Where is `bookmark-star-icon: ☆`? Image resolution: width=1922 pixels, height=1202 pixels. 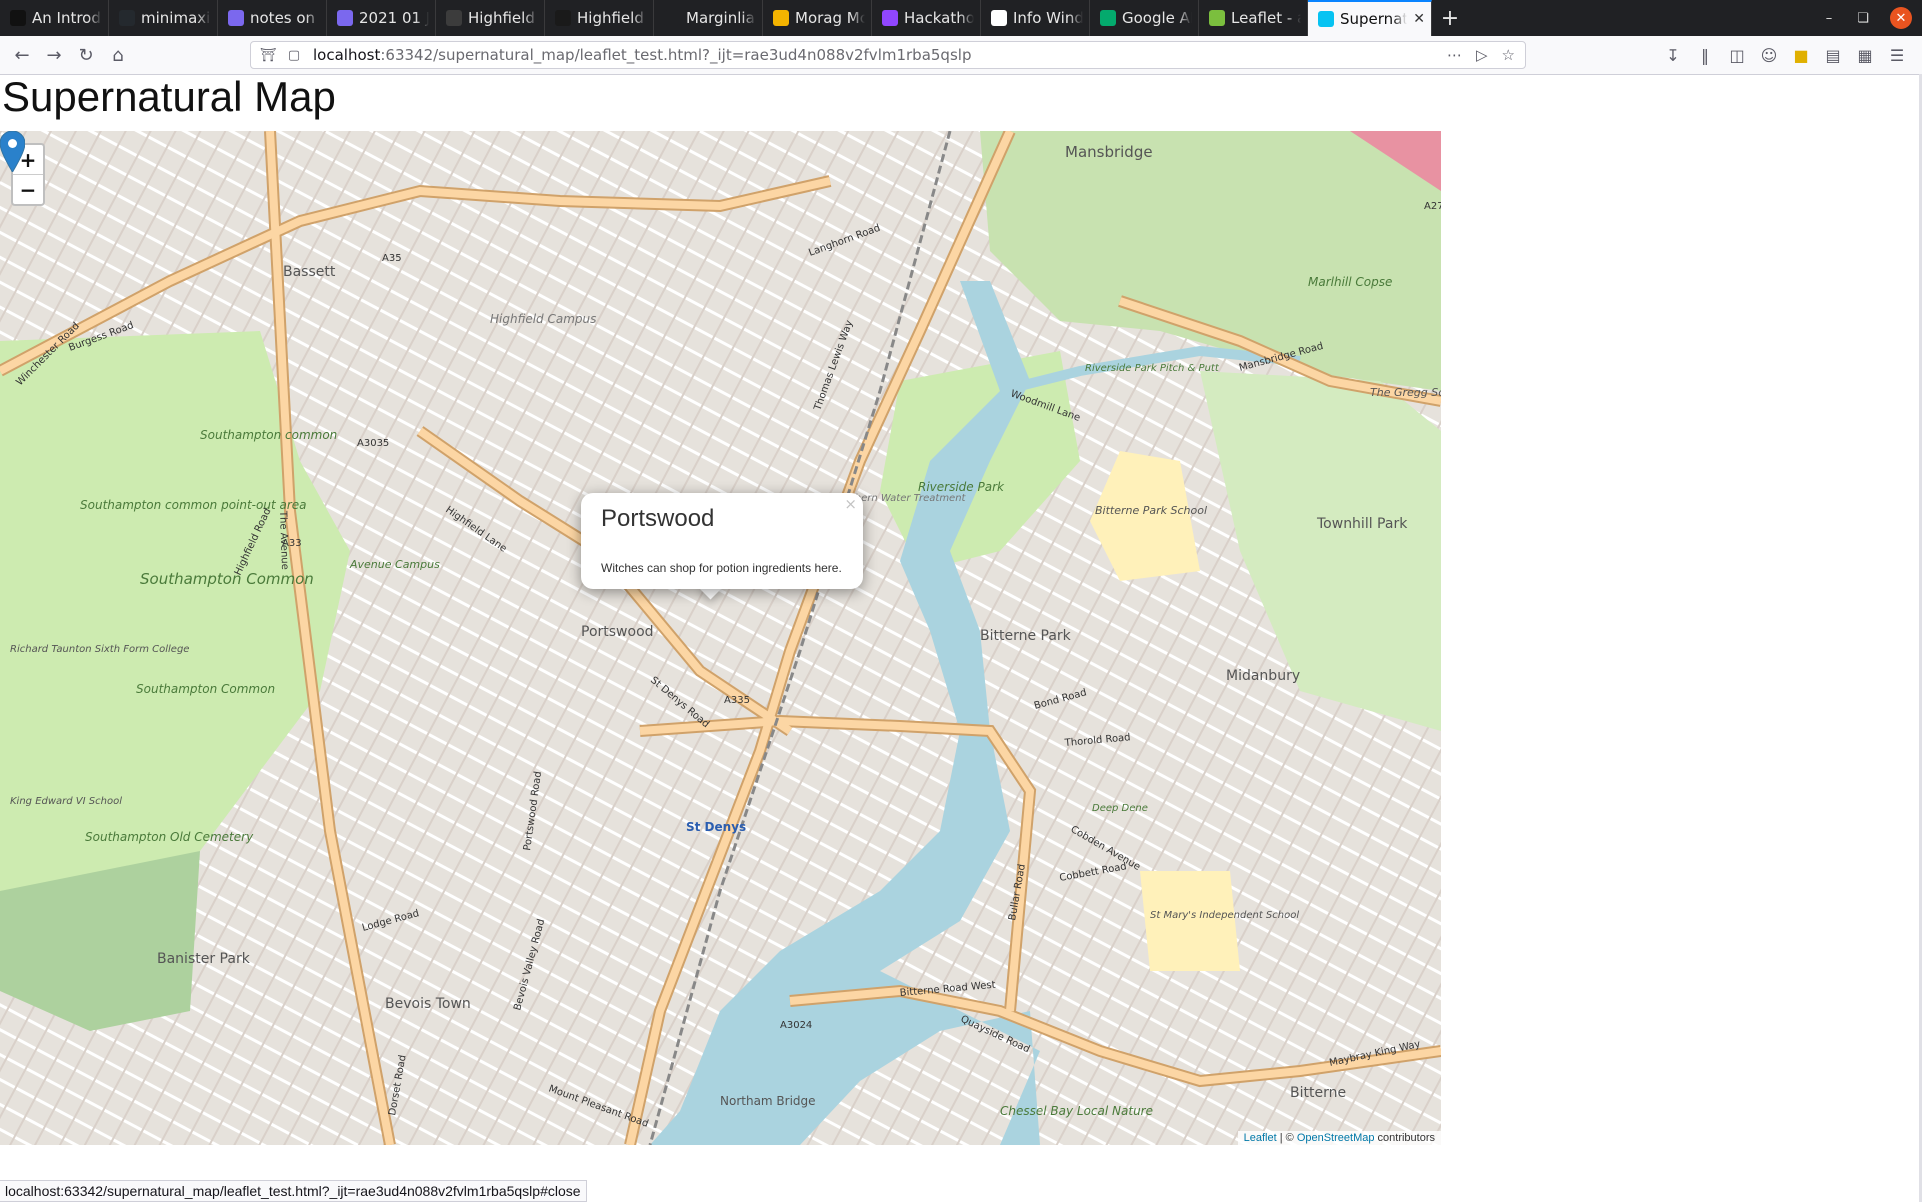 bookmark-star-icon: ☆ is located at coordinates (1508, 55).